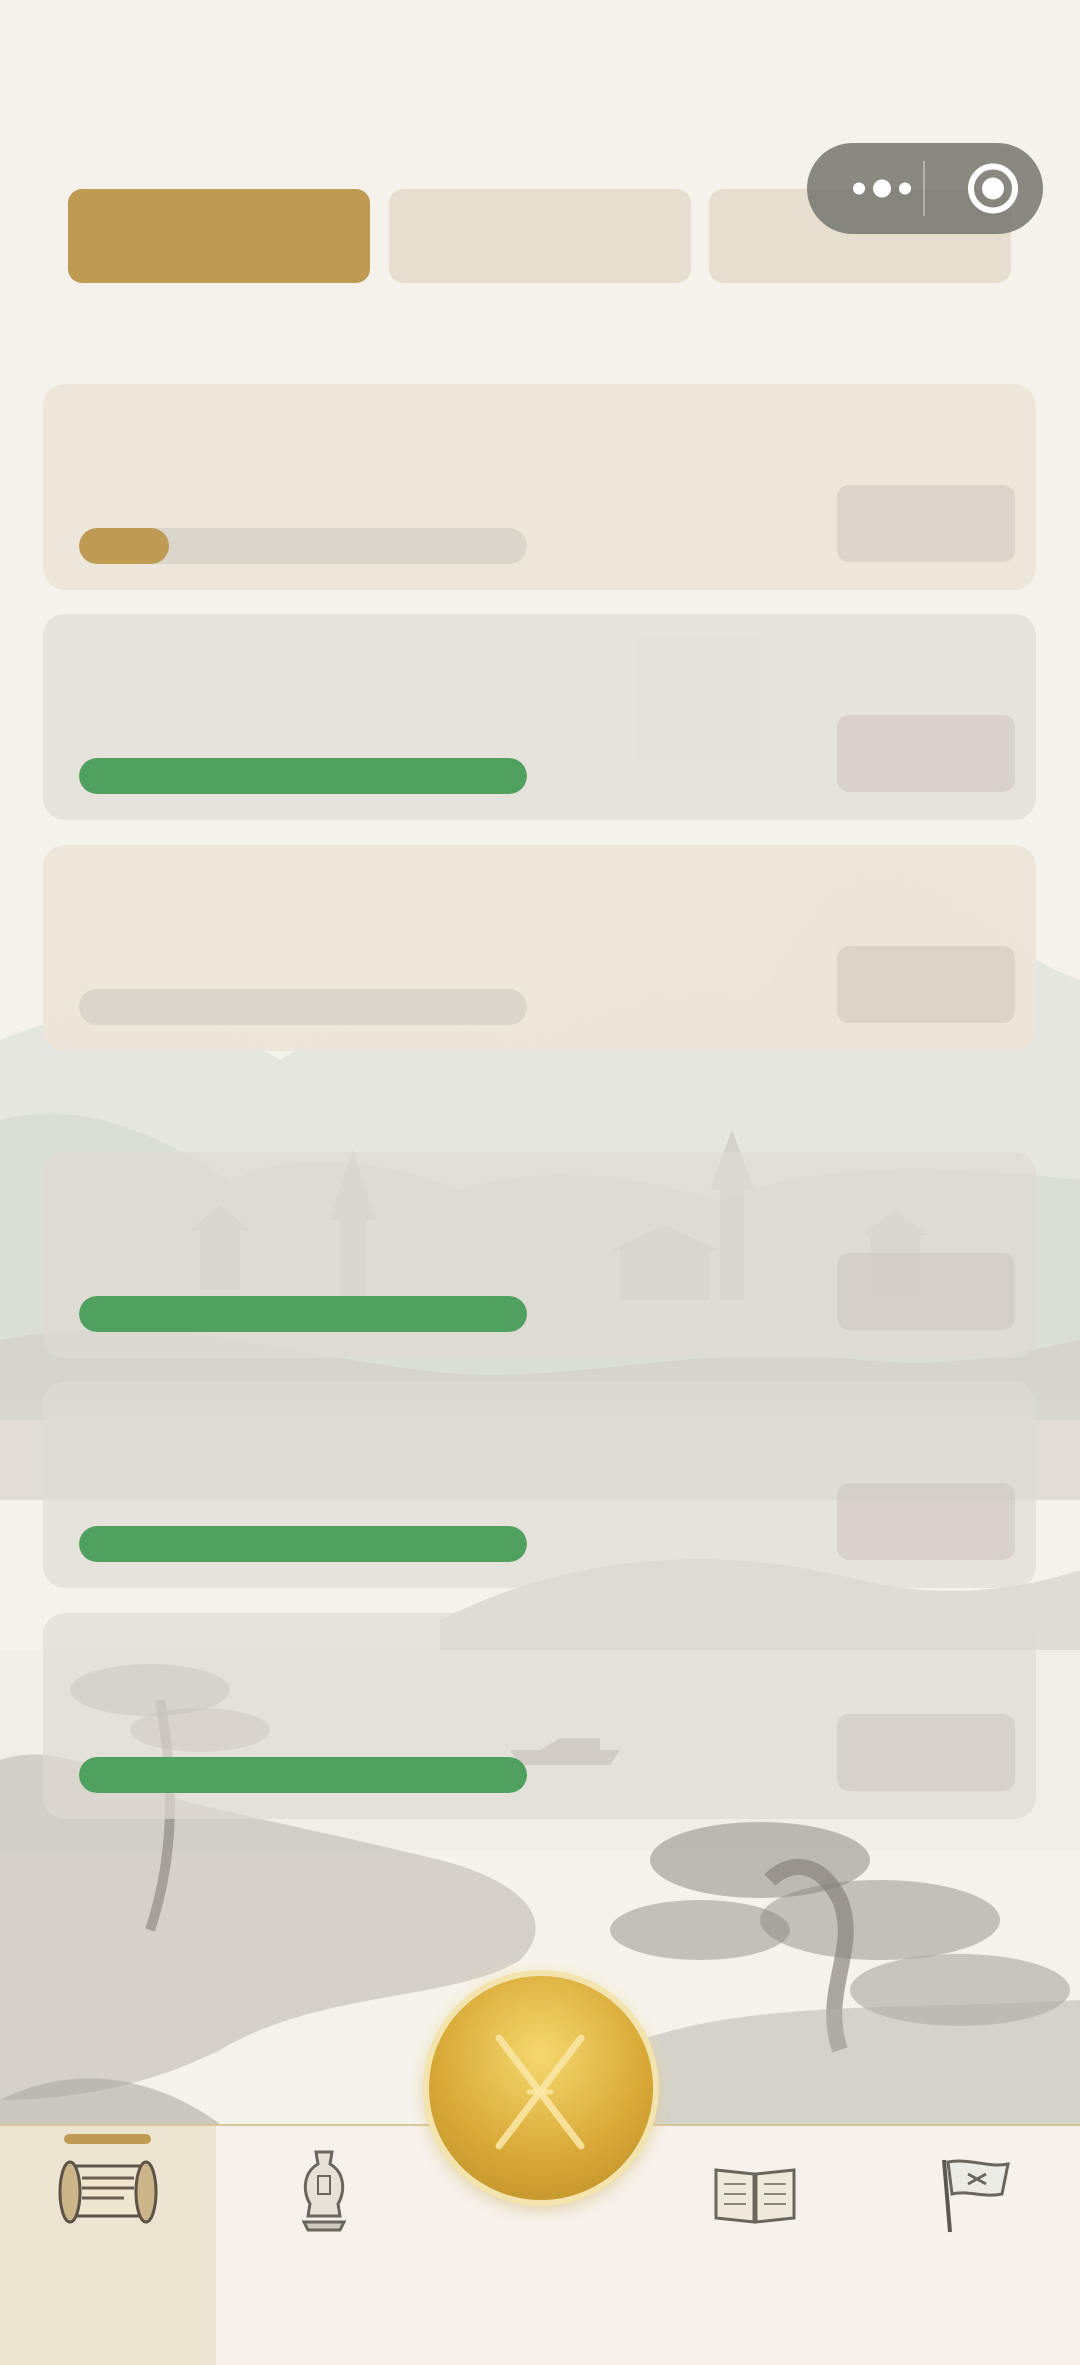  I want to click on more-dots-icon, so click(894, 188).